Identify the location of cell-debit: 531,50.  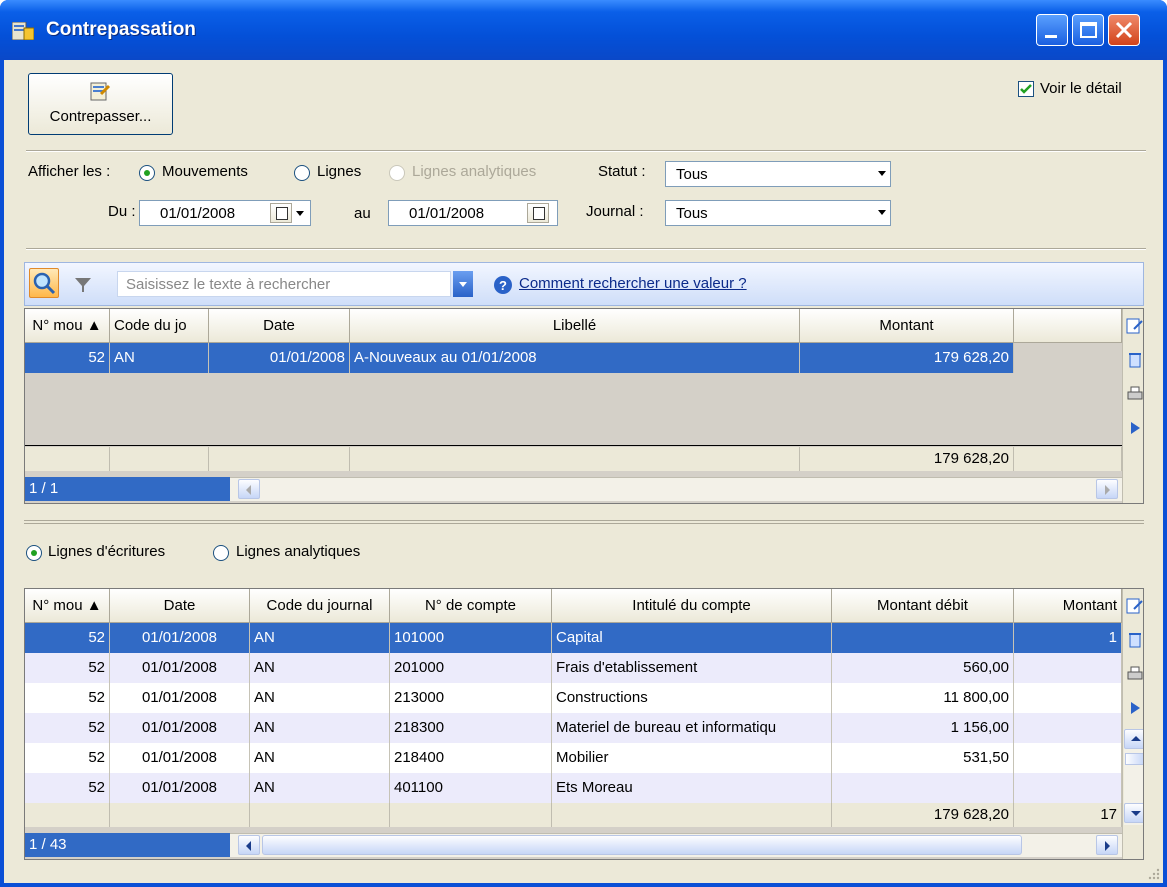
(923, 758).